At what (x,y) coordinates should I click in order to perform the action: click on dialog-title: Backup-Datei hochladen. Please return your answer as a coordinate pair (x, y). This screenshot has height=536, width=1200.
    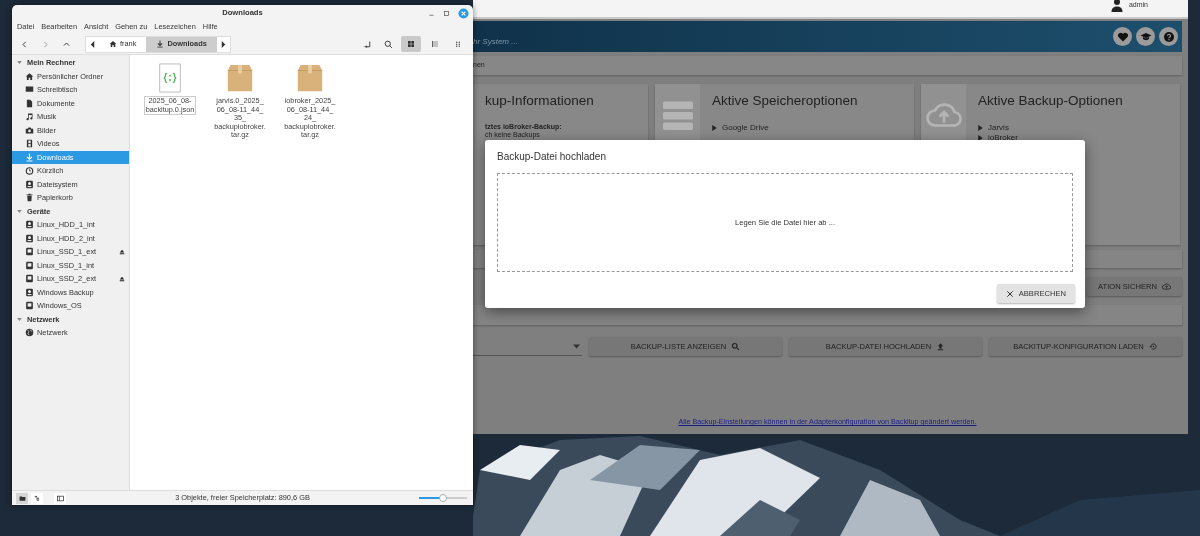
    Looking at the image, I should click on (552, 157).